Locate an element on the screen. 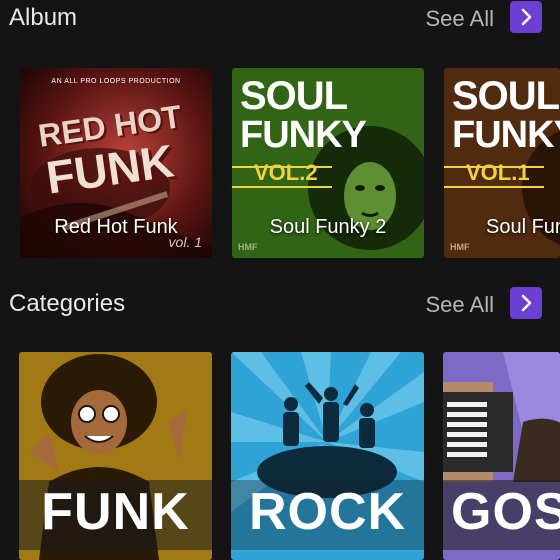 This screenshot has width=560, height=560. album-tile-label: Soul Funky is located at coordinates (523, 227).